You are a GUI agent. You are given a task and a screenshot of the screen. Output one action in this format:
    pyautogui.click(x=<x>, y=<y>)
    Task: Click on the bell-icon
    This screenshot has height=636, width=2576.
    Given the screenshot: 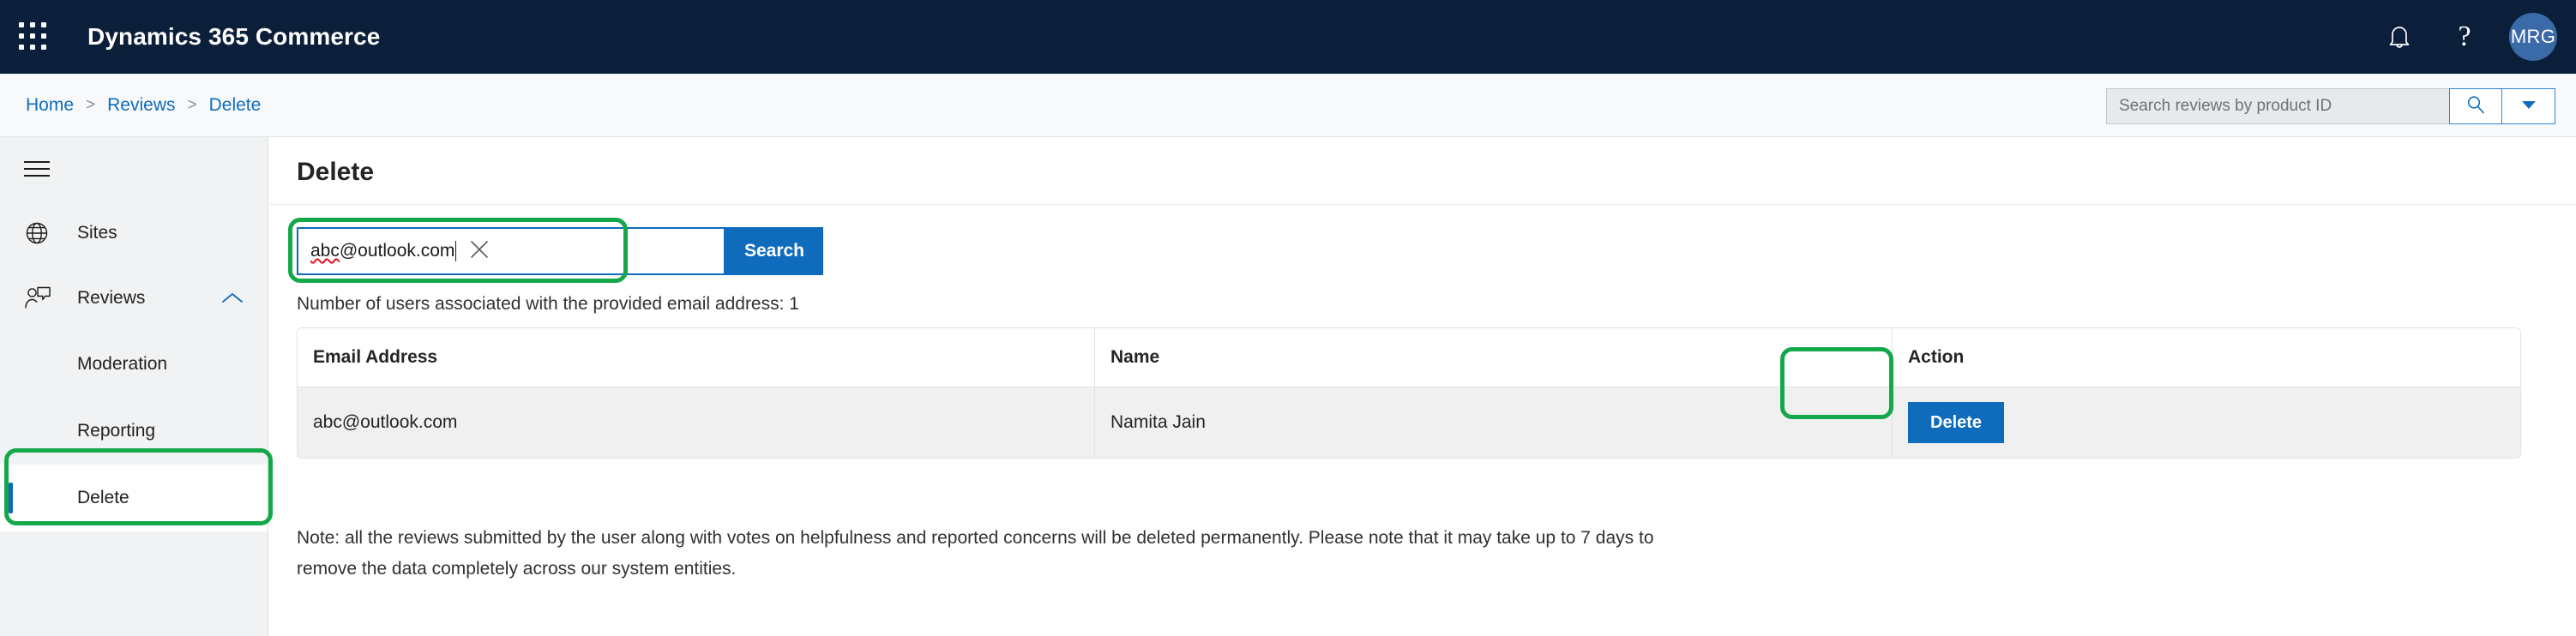 What is the action you would take?
    pyautogui.click(x=2399, y=37)
    